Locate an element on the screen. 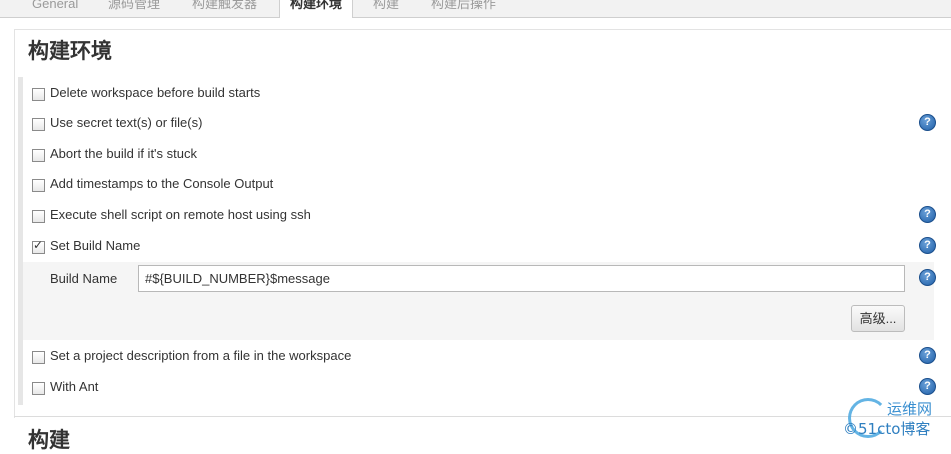 This screenshot has height=454, width=951. option-label: Use secret text(s) or file(s) is located at coordinates (126, 122).